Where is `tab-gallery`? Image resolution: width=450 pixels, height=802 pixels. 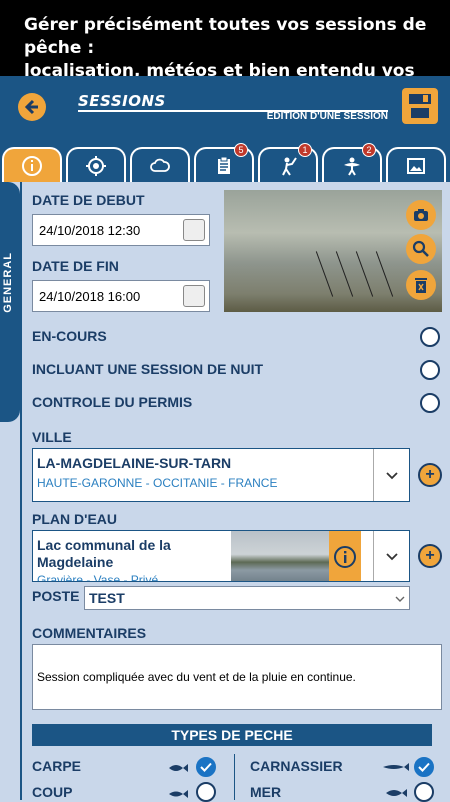
tab-gallery is located at coordinates (416, 164).